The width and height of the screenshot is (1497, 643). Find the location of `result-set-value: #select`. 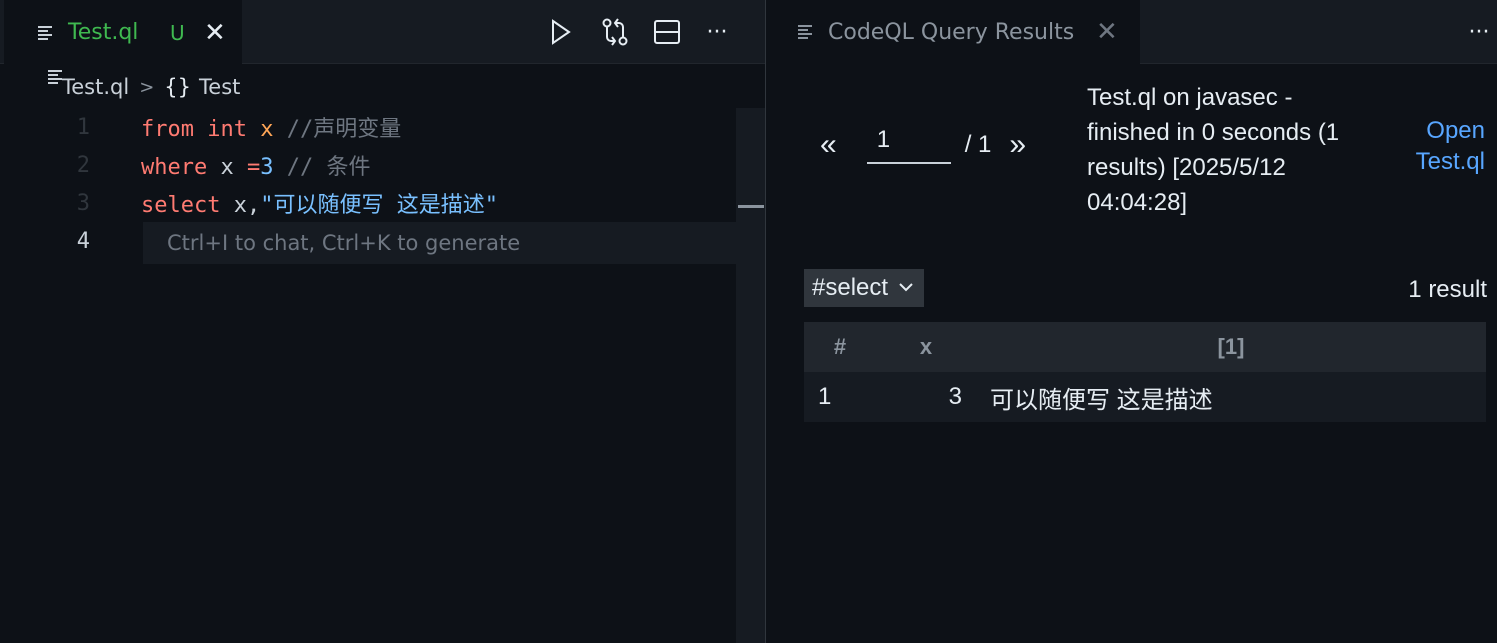

result-set-value: #select is located at coordinates (850, 287).